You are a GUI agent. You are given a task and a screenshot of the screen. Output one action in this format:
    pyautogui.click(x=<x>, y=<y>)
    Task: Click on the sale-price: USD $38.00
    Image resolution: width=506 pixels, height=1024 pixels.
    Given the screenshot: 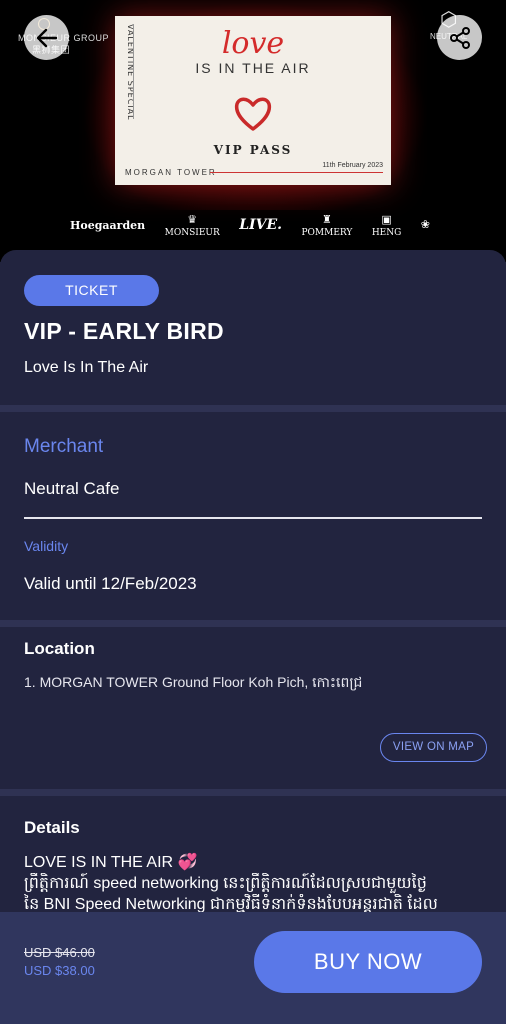 What is the action you would take?
    pyautogui.click(x=59, y=970)
    